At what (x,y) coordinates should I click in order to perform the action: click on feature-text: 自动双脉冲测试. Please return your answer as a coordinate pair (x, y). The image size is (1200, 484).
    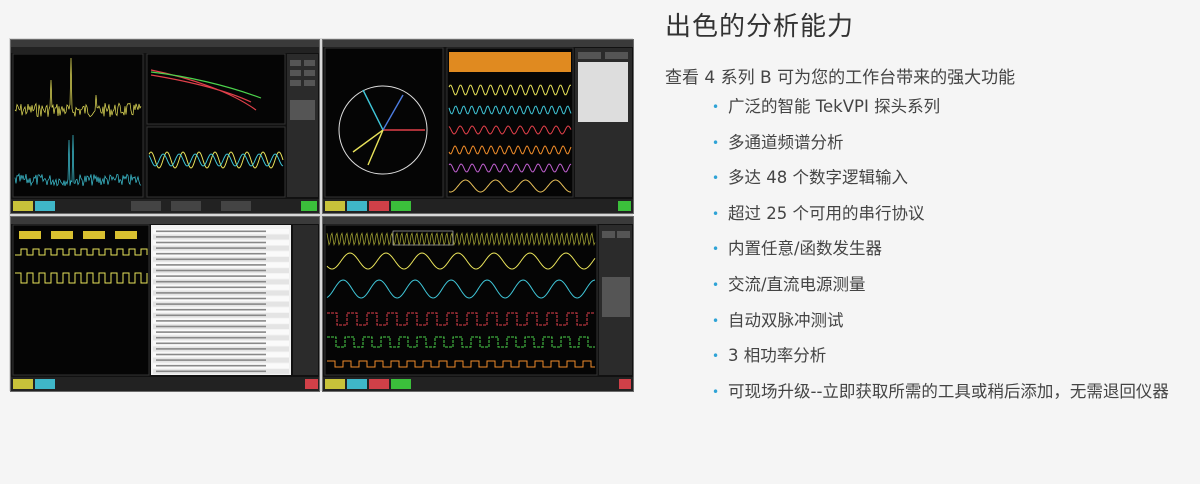
    Looking at the image, I should click on (786, 320).